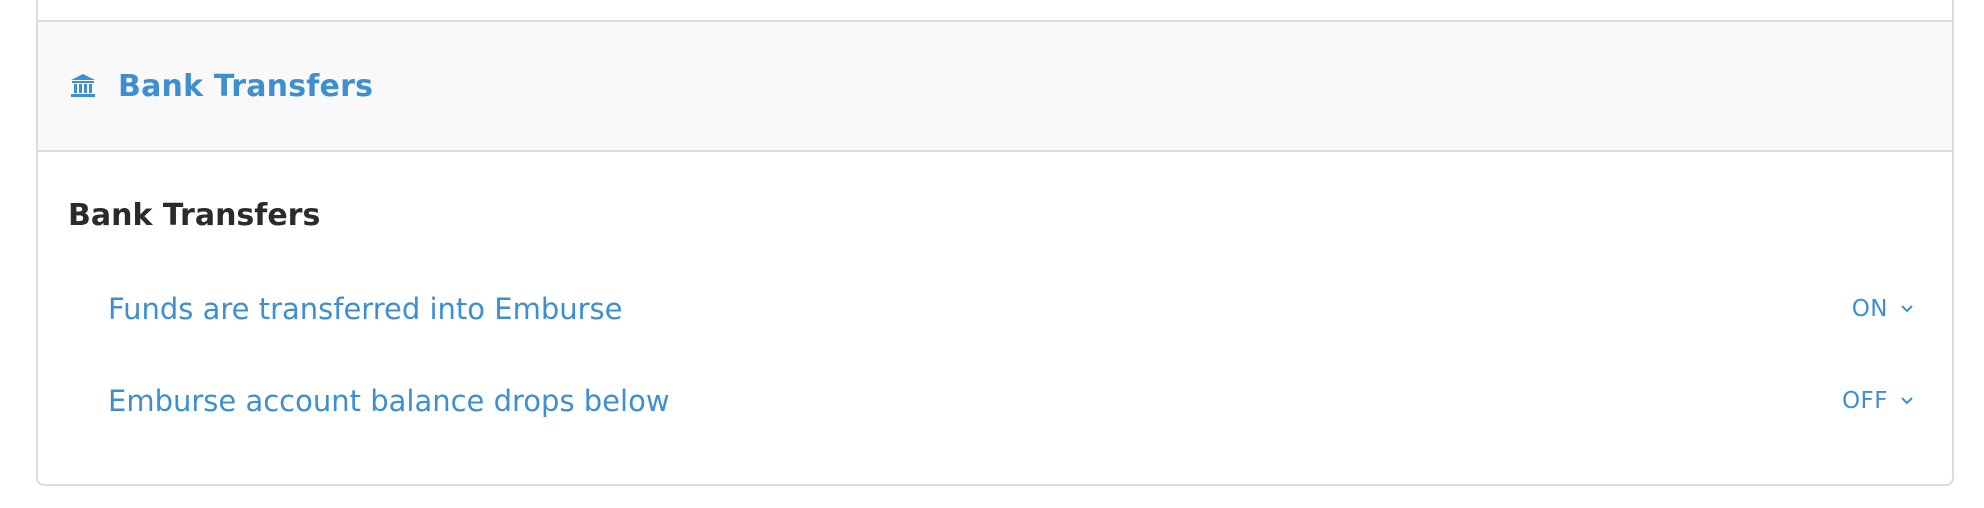 The width and height of the screenshot is (1984, 508). What do you see at coordinates (389, 401) in the screenshot?
I see `setting-label: Emburse account balance drops below` at bounding box center [389, 401].